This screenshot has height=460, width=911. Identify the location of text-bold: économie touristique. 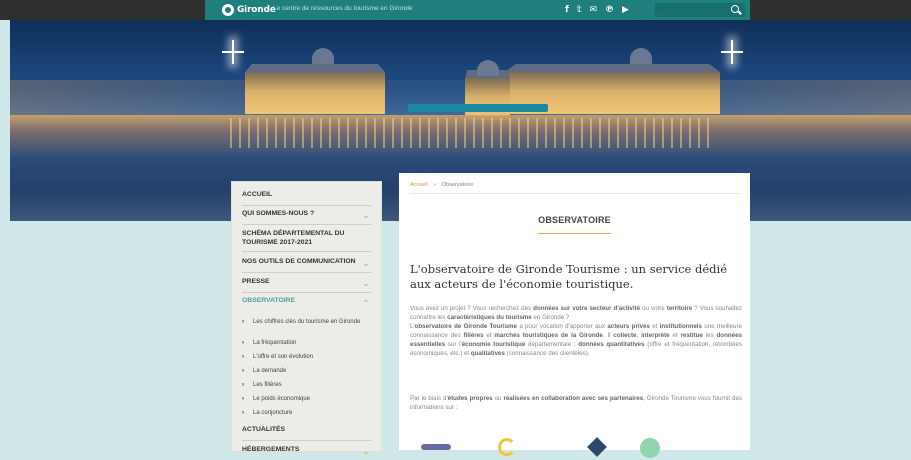
(493, 344).